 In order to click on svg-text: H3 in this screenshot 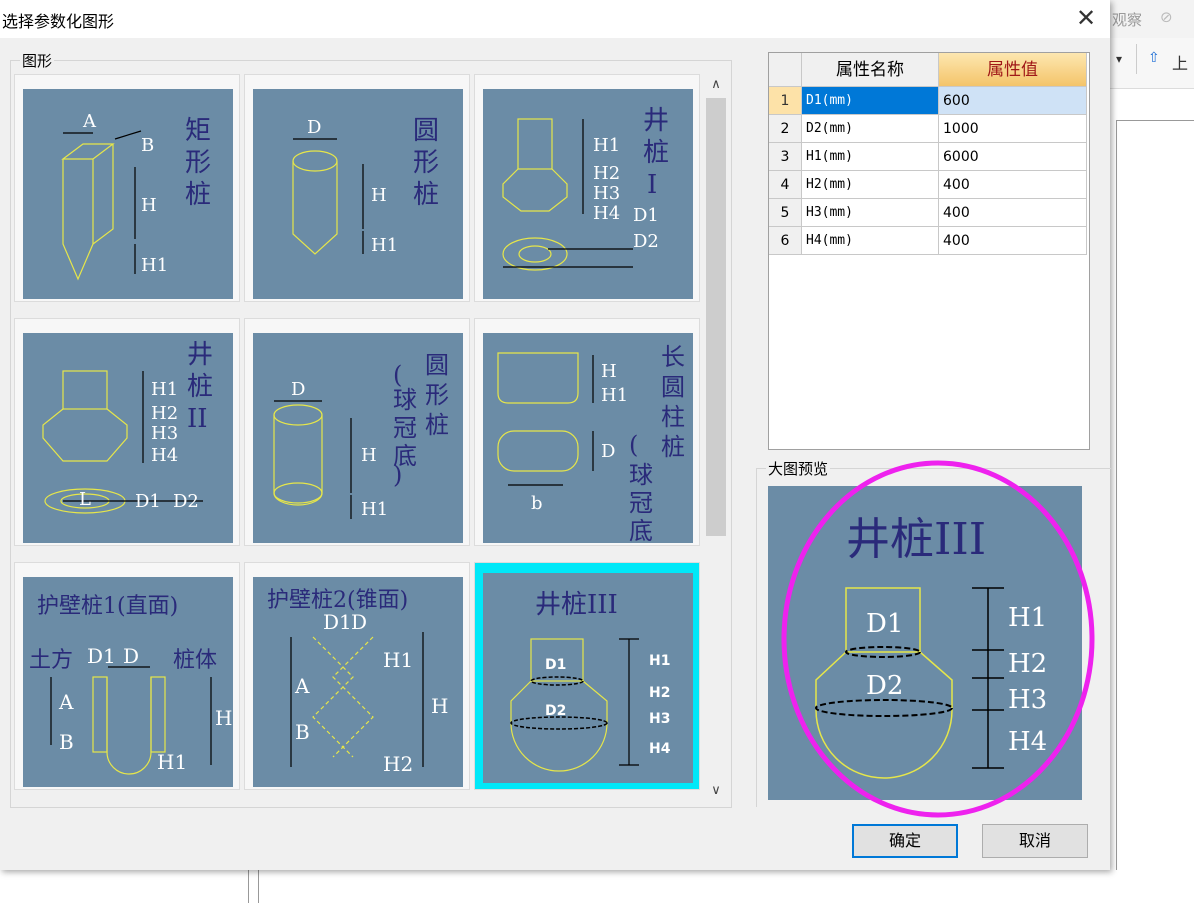, I will do `click(164, 433)`.